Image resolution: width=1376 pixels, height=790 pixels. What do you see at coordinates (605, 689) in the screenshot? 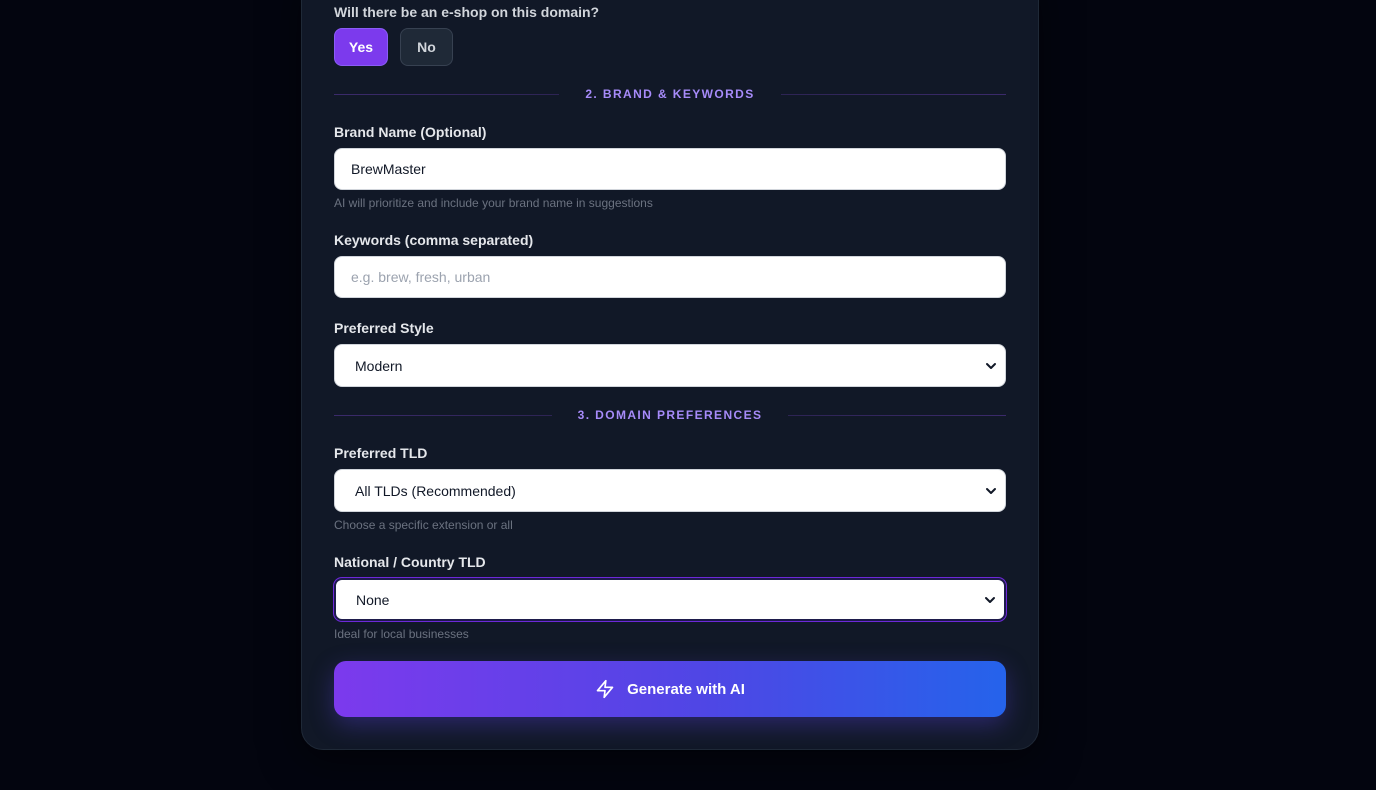
I see `lightning-bolt-icon` at bounding box center [605, 689].